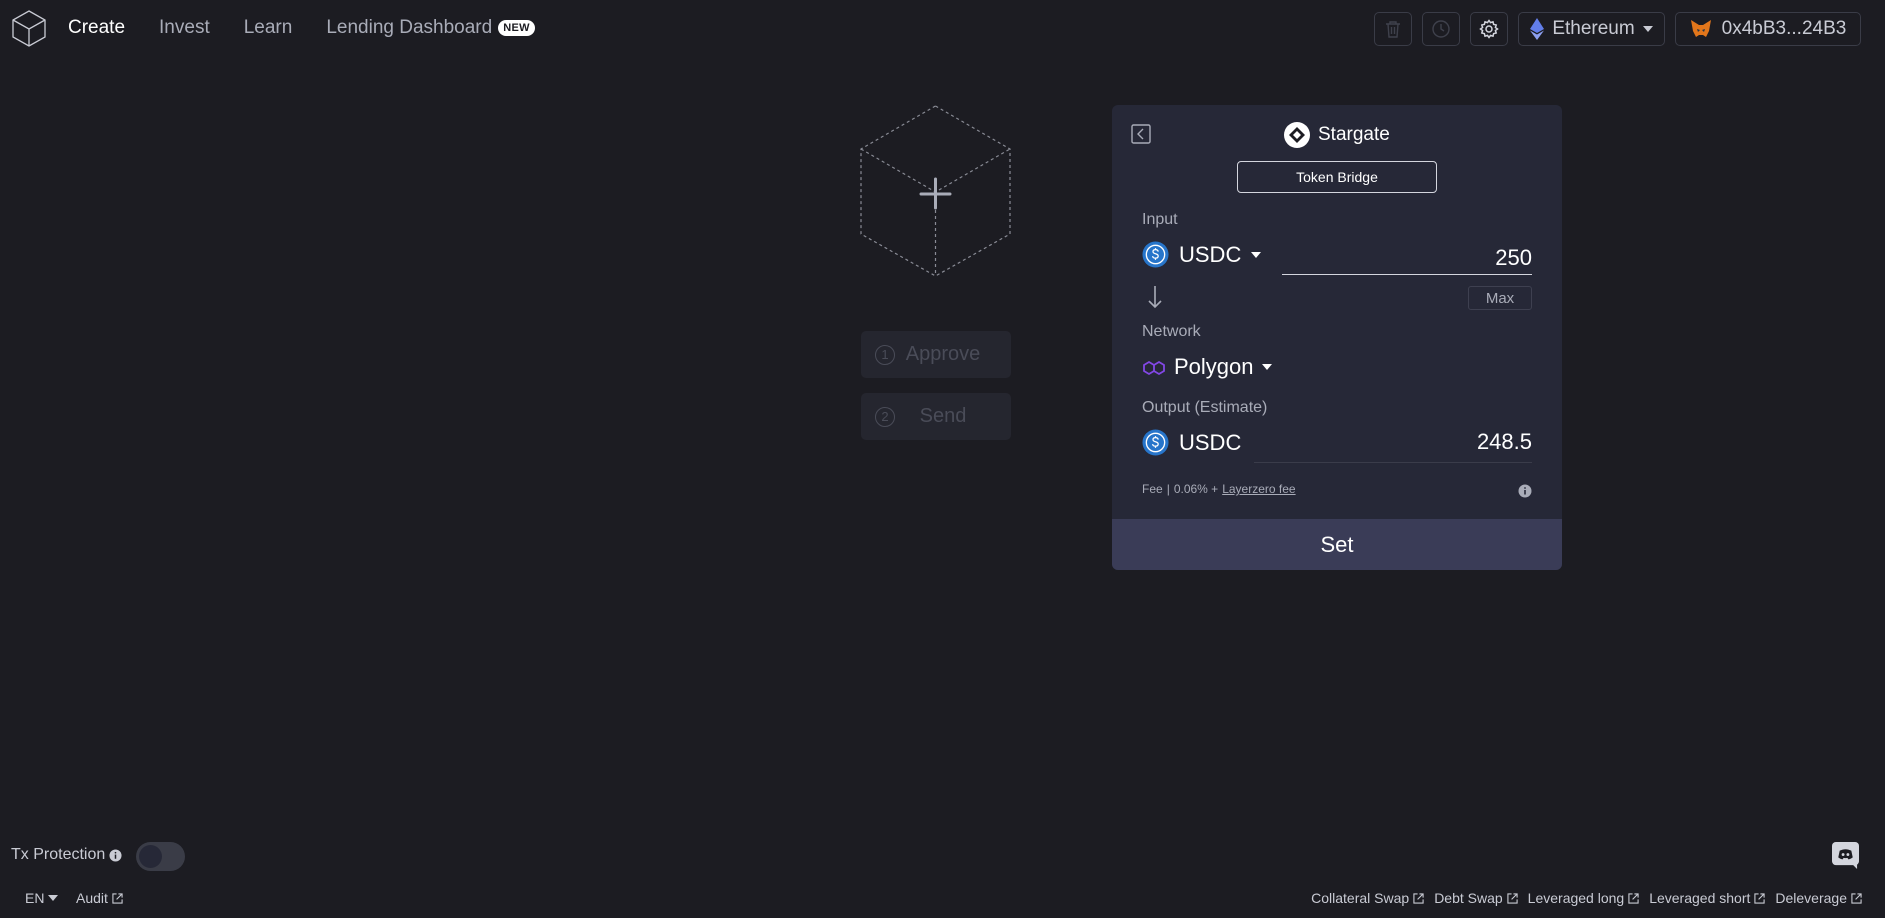 Image resolution: width=1885 pixels, height=918 pixels. Describe the element at coordinates (1811, 898) in the screenshot. I see `deleverage-label: Deleverage` at that location.